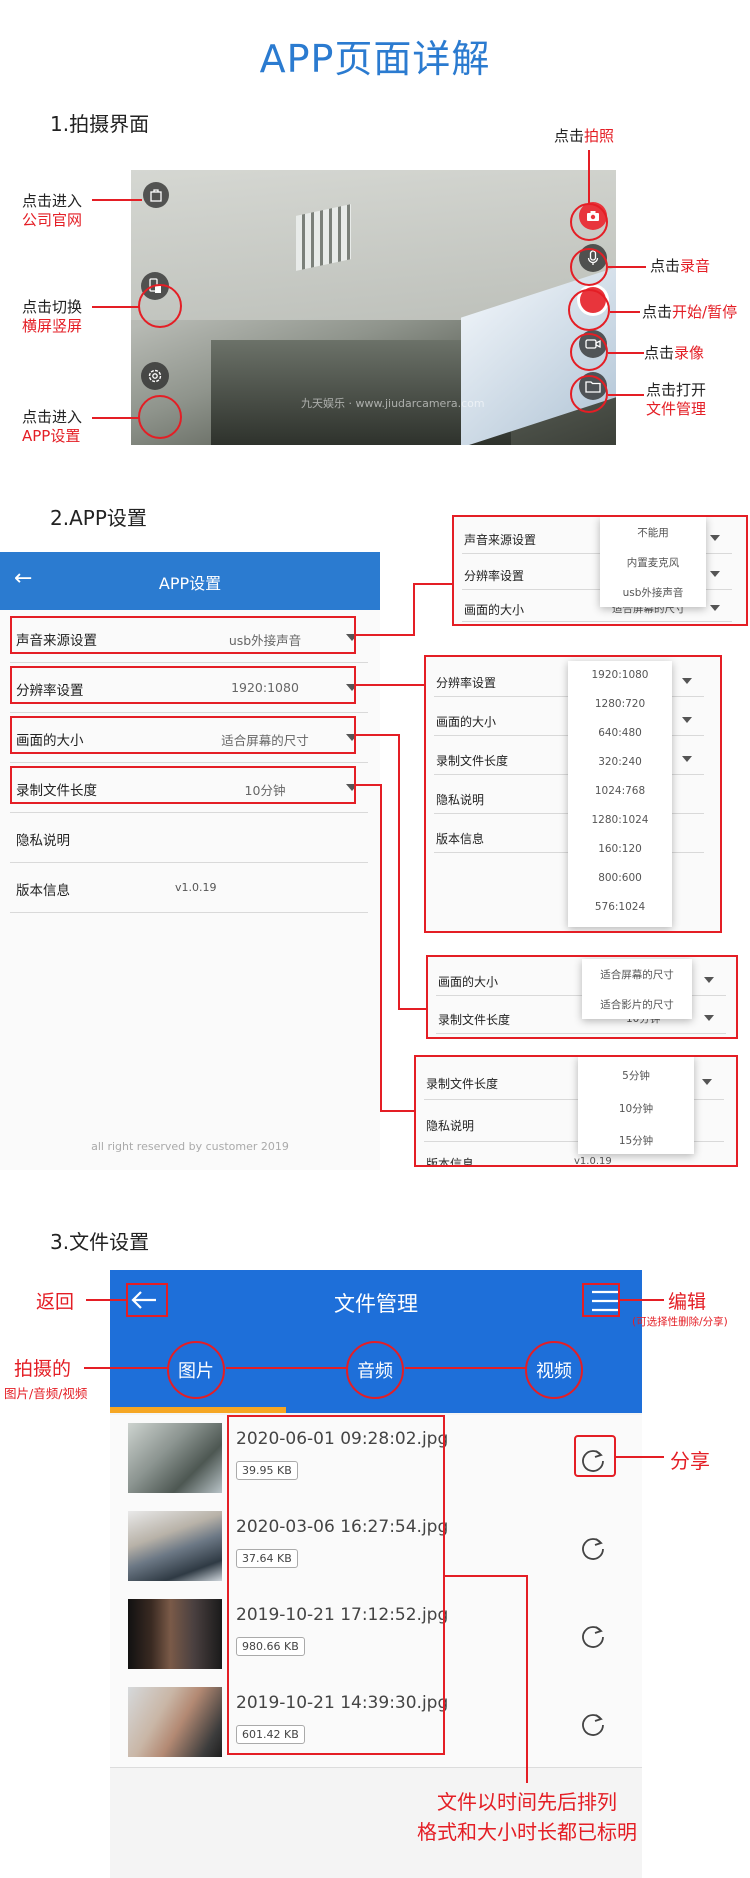 The image size is (750, 1878). I want to click on photo-line, so click(589, 177).